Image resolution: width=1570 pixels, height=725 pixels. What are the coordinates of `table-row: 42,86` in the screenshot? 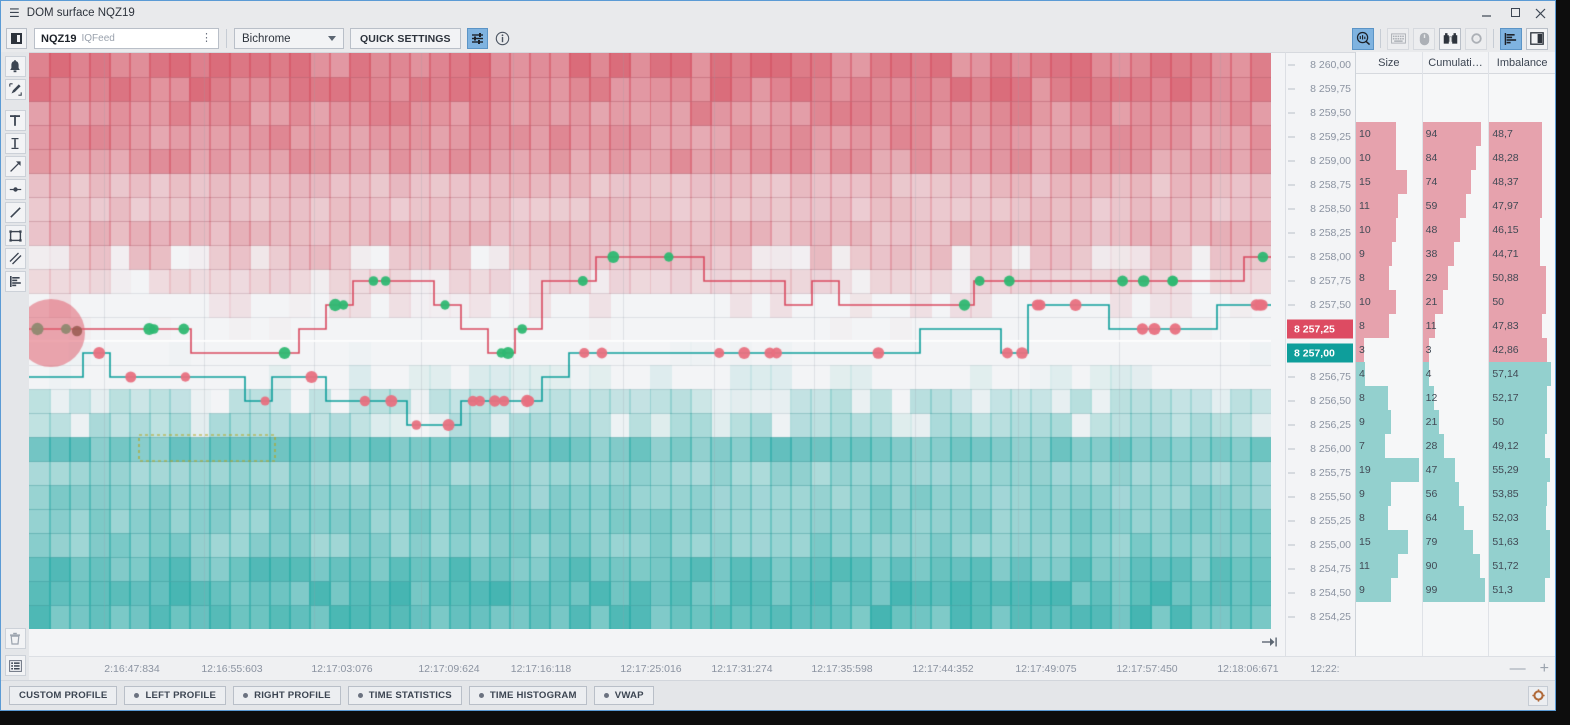 It's located at (1518, 350).